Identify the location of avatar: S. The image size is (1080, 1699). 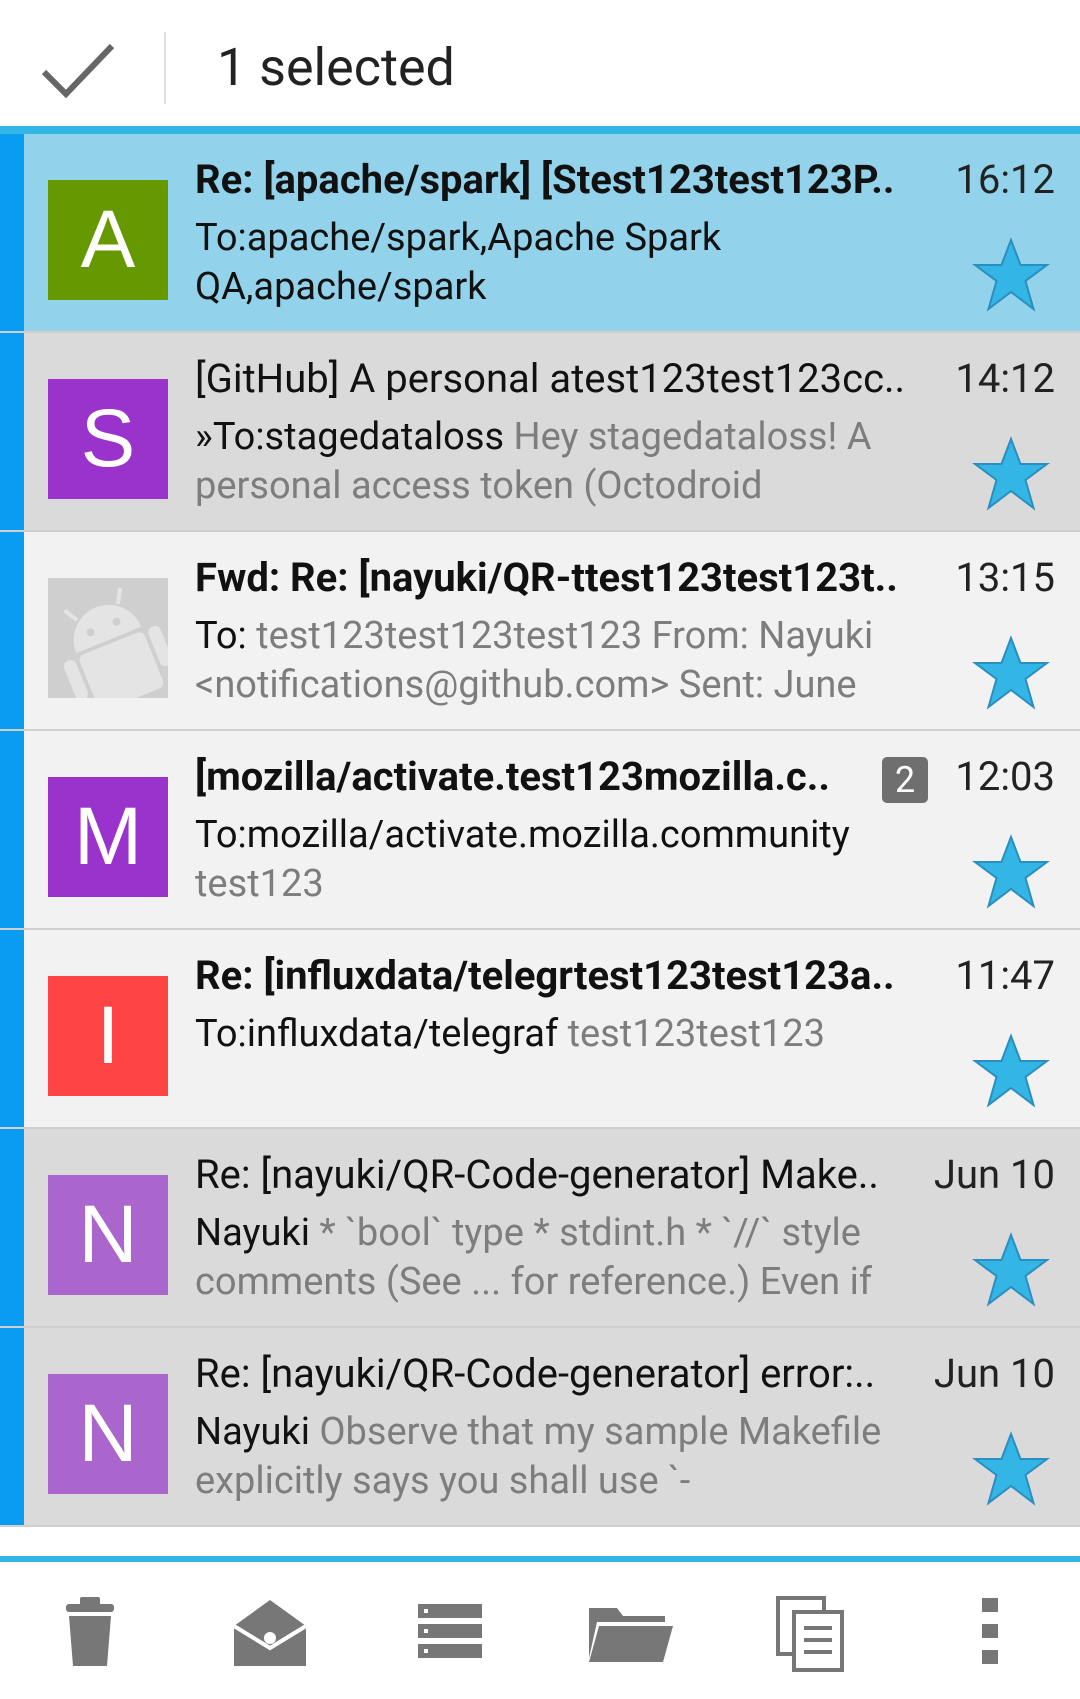
(108, 439).